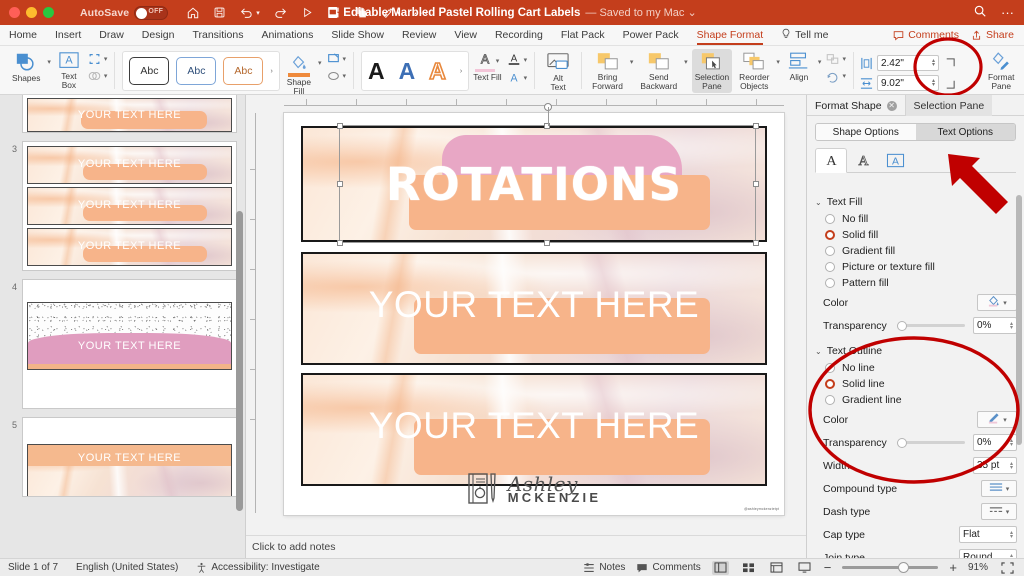 The image size is (1024, 576). I want to click on slide-thumbnail-2: YOUR TEXT HERE, so click(129, 114).